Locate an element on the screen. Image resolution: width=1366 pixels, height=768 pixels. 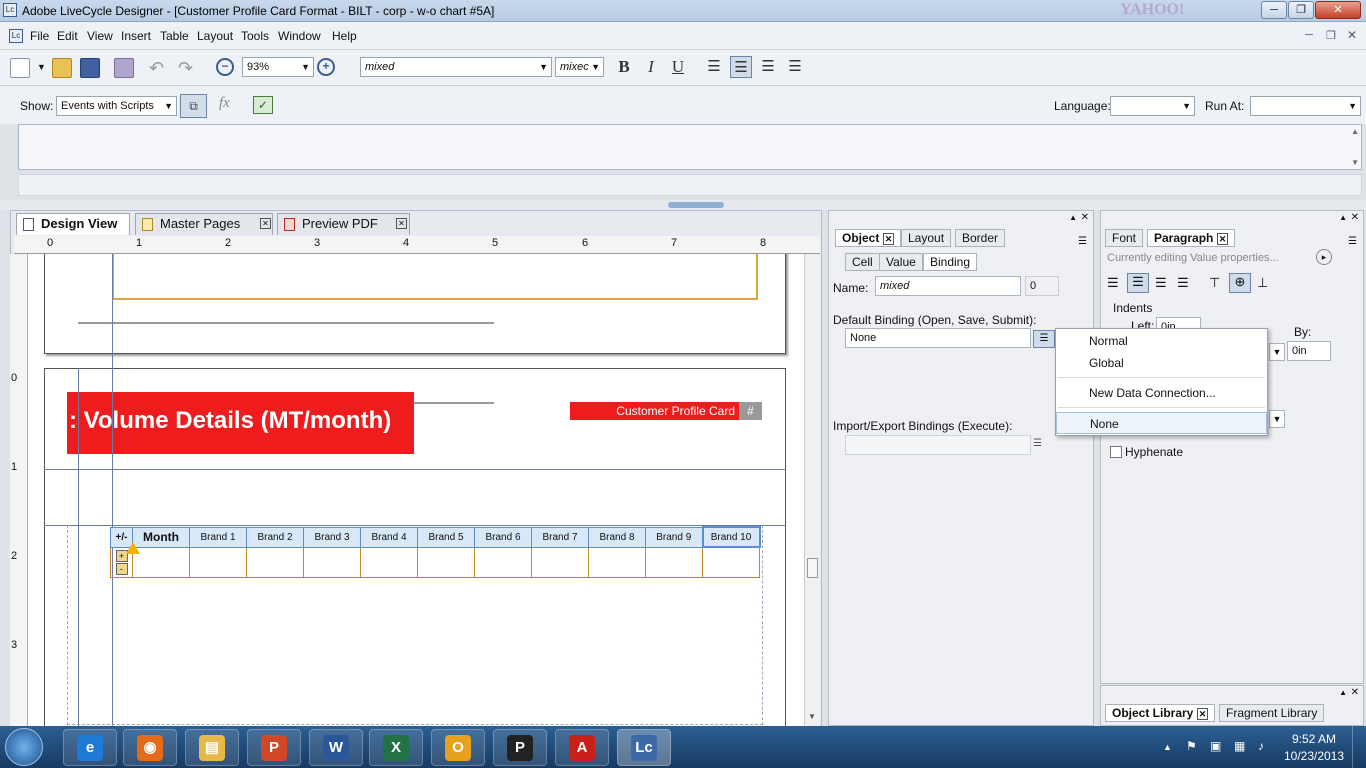
p-app-taskbar-button: P is located at coordinates (520, 747).